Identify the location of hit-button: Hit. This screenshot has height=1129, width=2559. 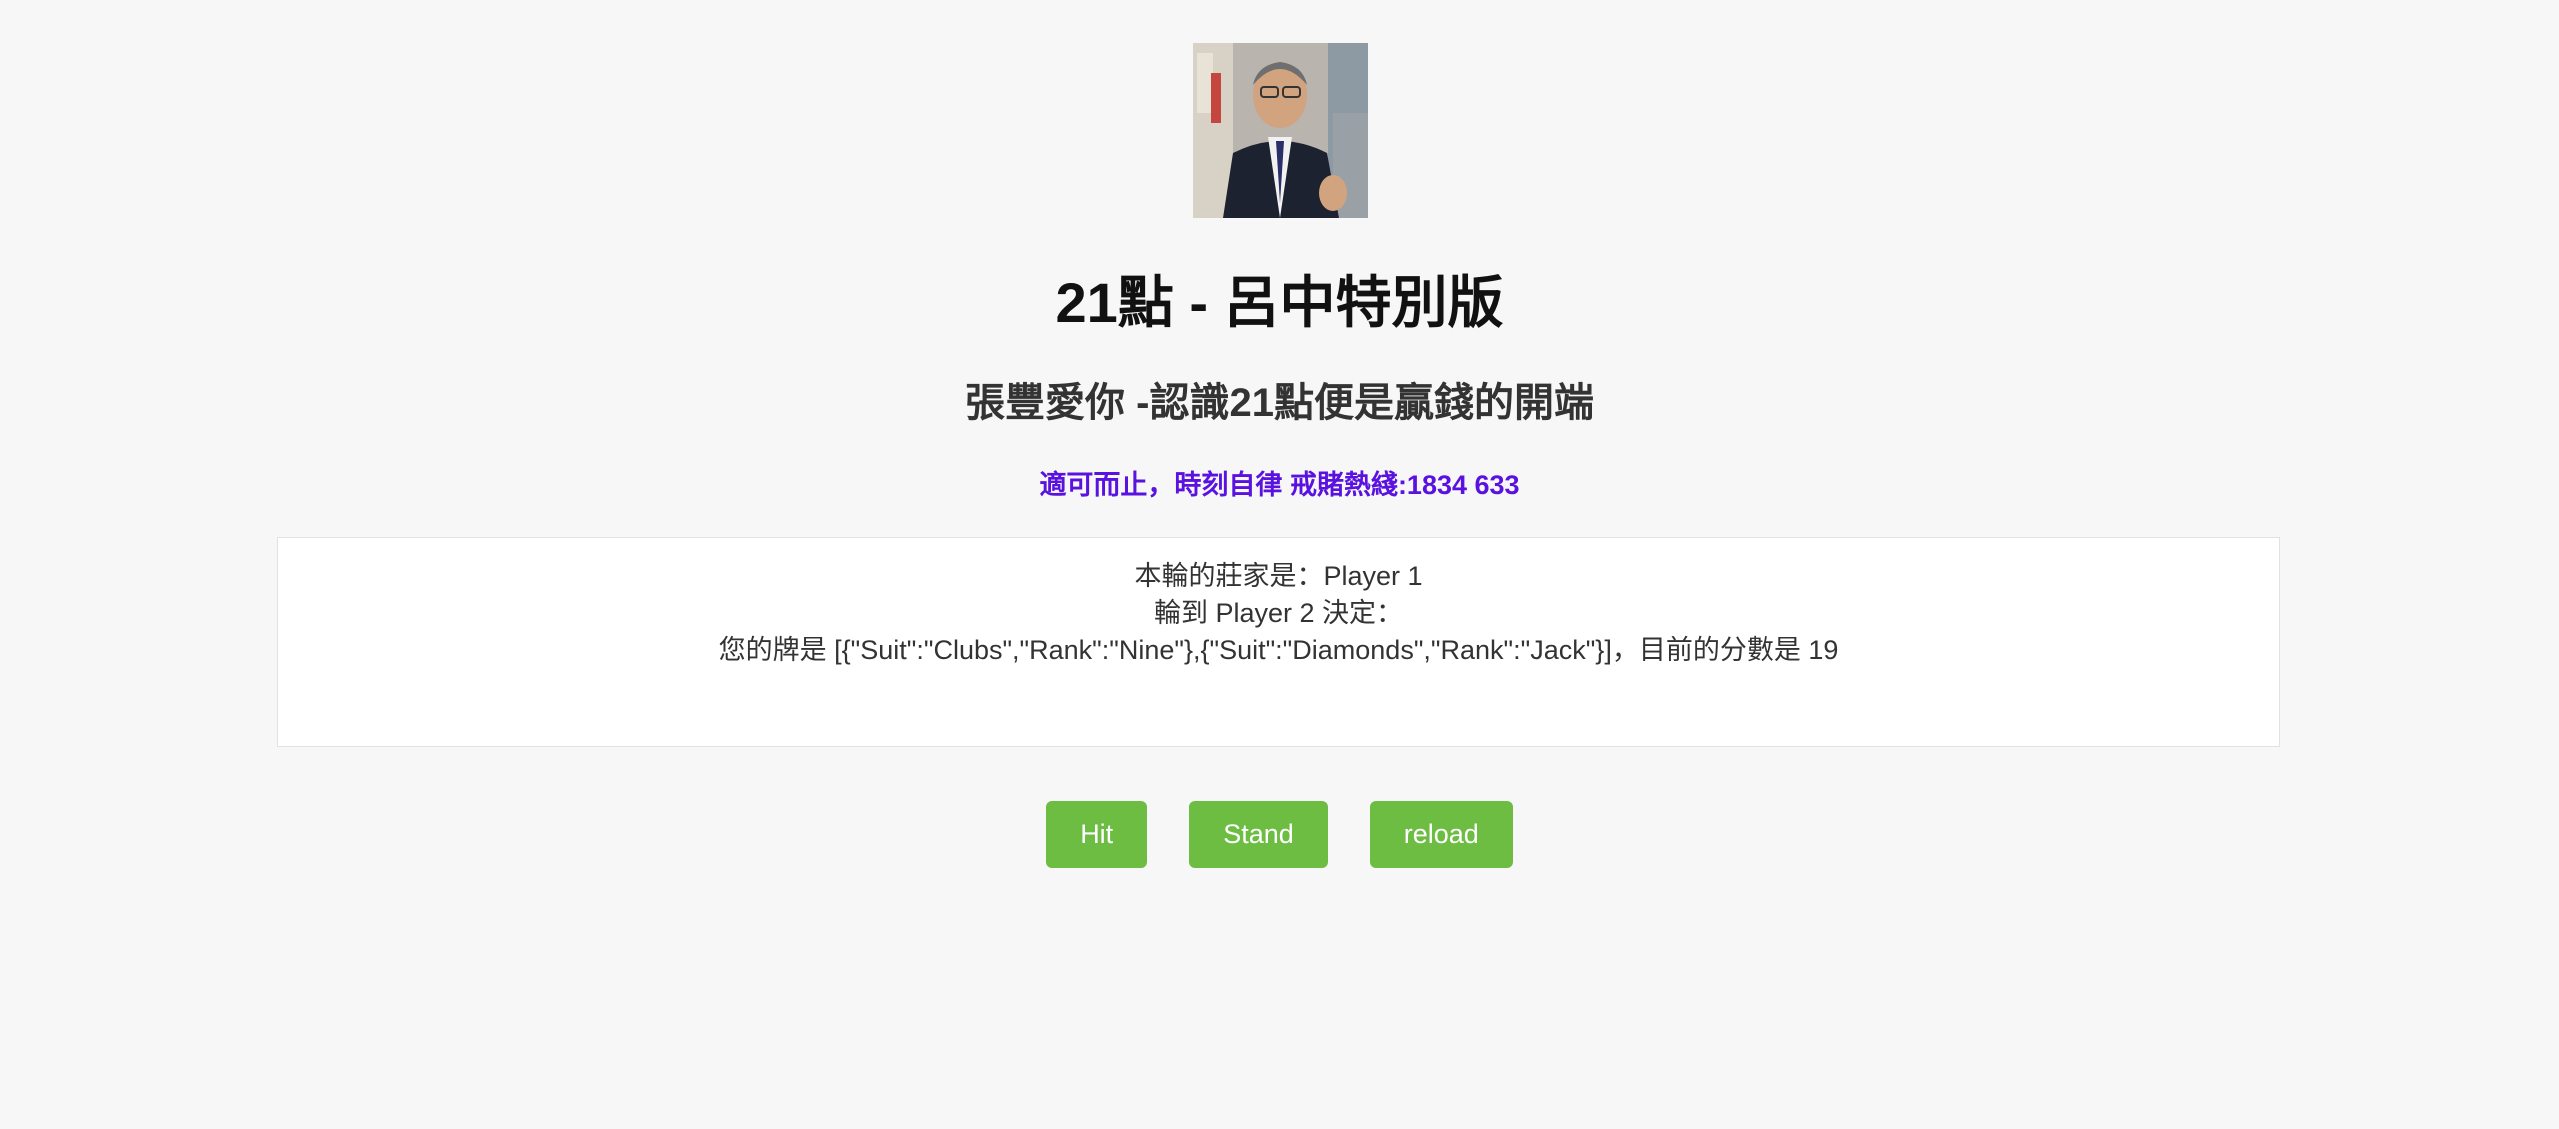
(1097, 834).